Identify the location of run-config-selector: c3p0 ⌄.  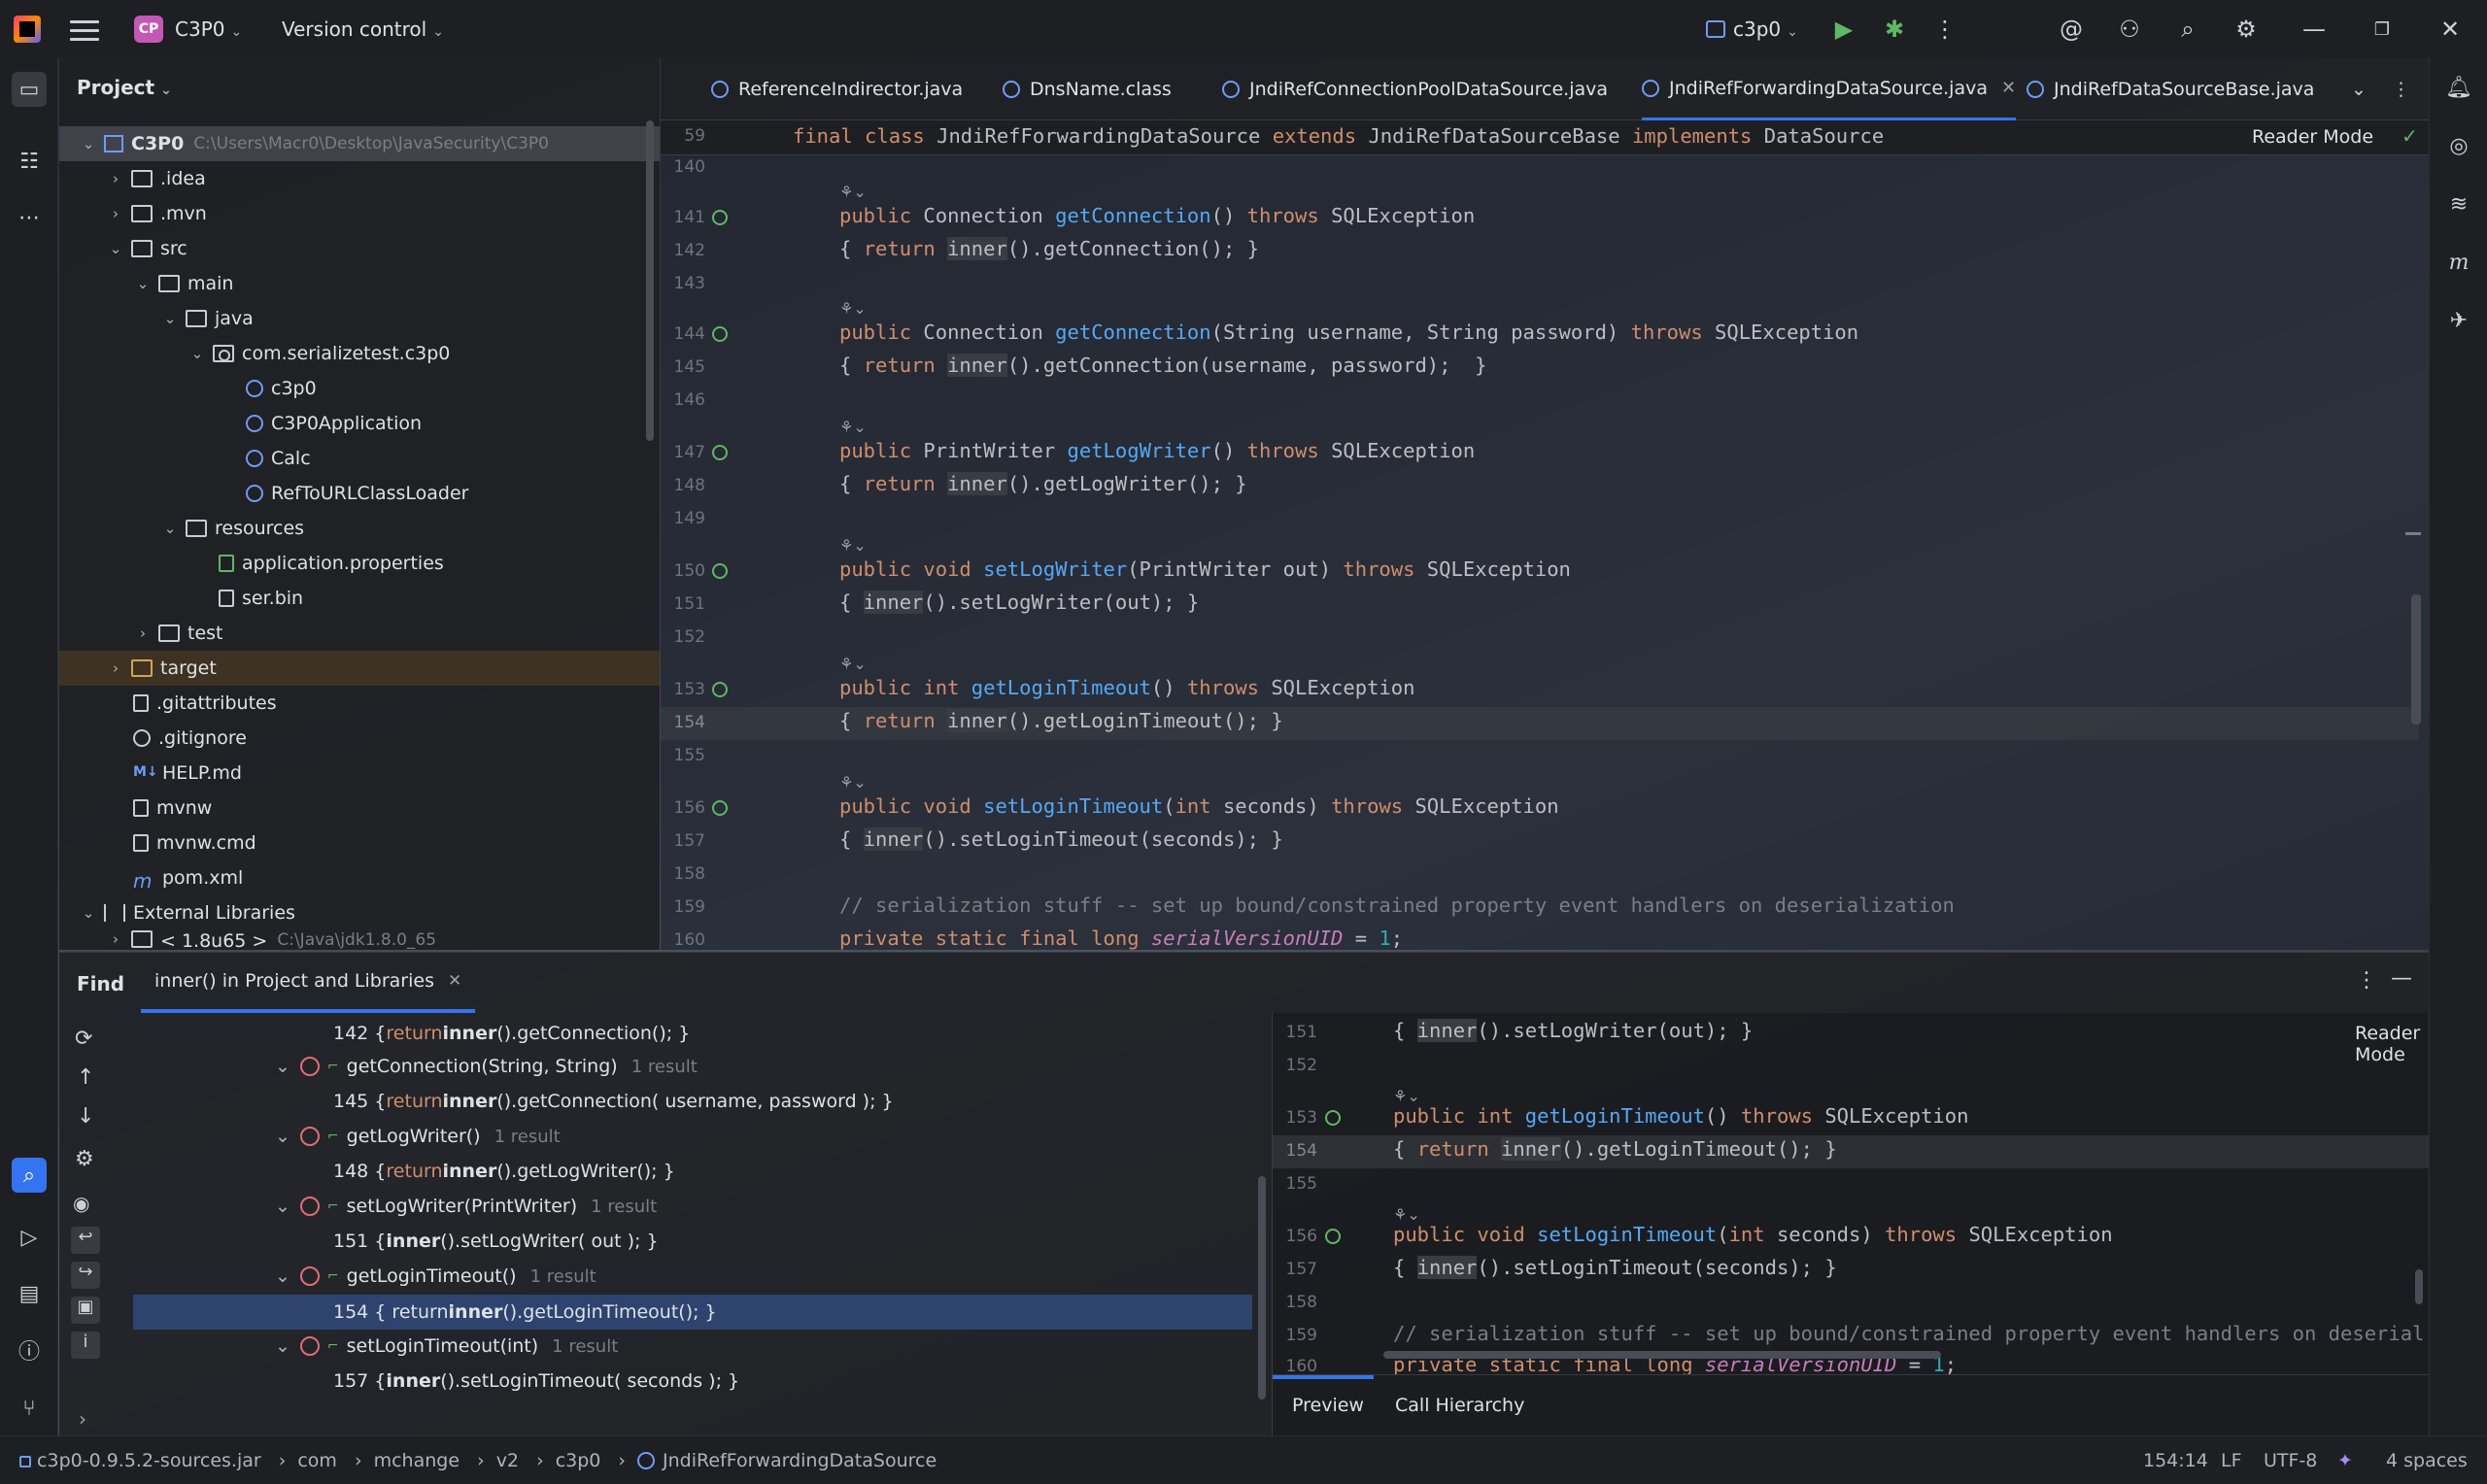
(1752, 29).